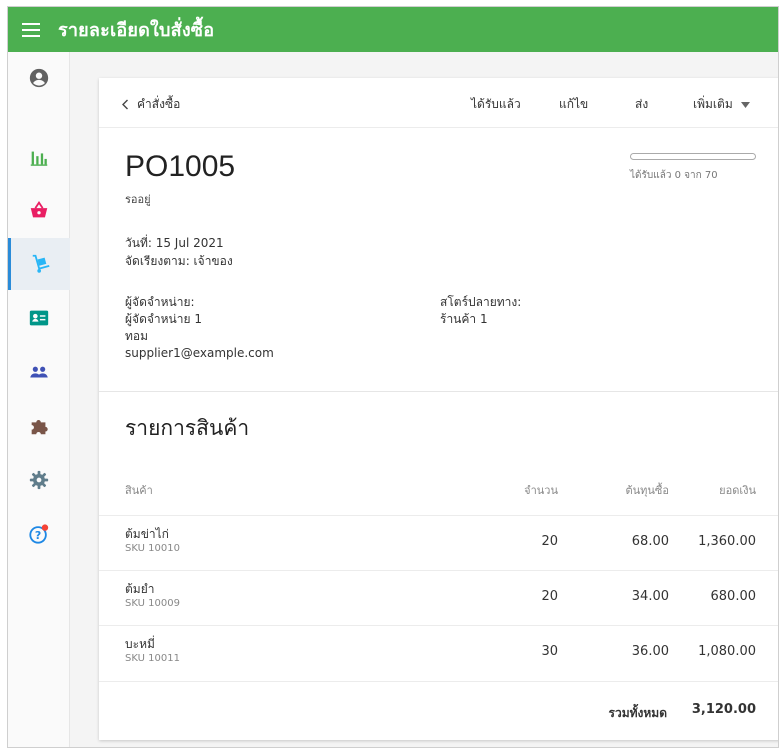 This screenshot has width=779, height=748. I want to click on item-sku: SKU 10009, so click(152, 603).